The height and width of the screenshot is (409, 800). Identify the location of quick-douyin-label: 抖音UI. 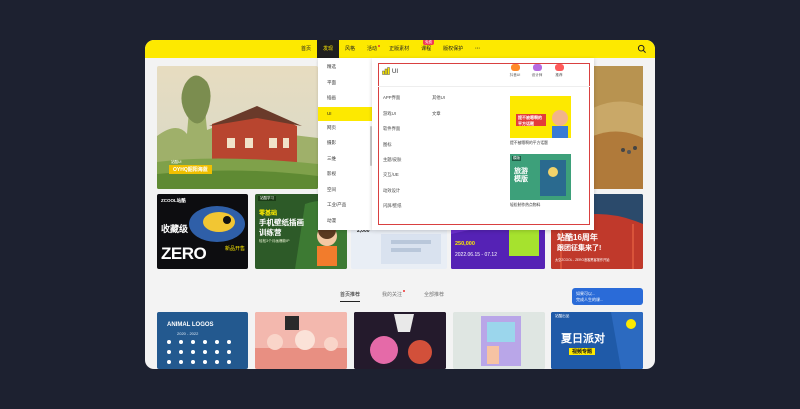
(515, 75).